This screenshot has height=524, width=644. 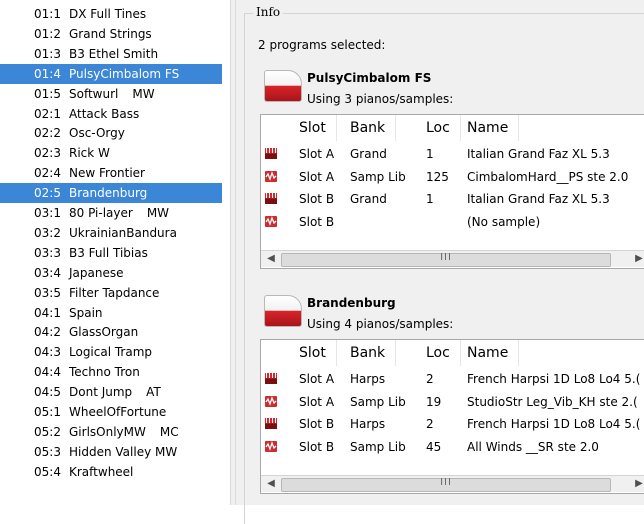 What do you see at coordinates (504, 221) in the screenshot?
I see `cell-name: (No sample)` at bounding box center [504, 221].